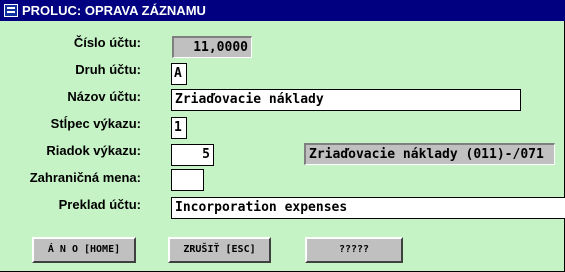 The width and height of the screenshot is (565, 272). I want to click on report-row-label: Riadok výkazu:, so click(93, 150).